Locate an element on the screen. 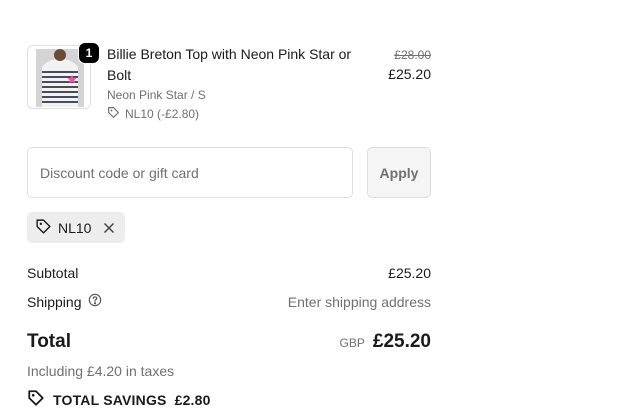  product-variant: Neon Pink Star / S is located at coordinates (156, 95).